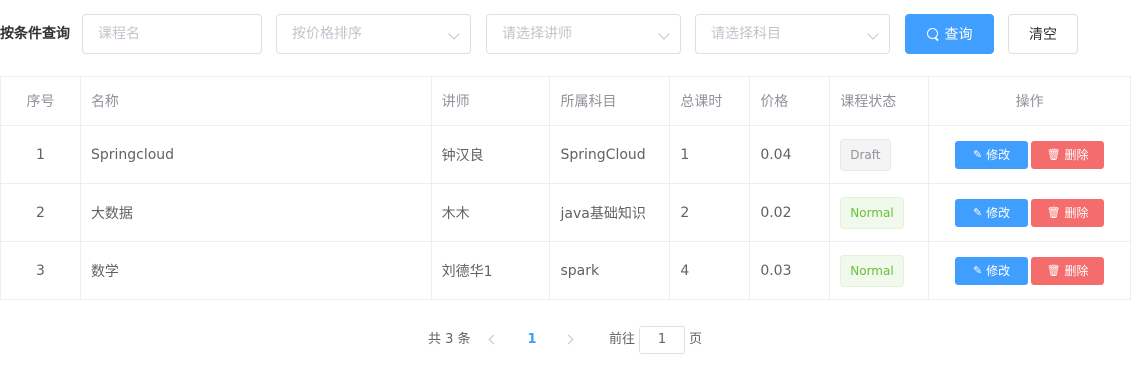 Image resolution: width=1133 pixels, height=371 pixels. Describe the element at coordinates (790, 270) in the screenshot. I see `row-price: 0.03` at that location.